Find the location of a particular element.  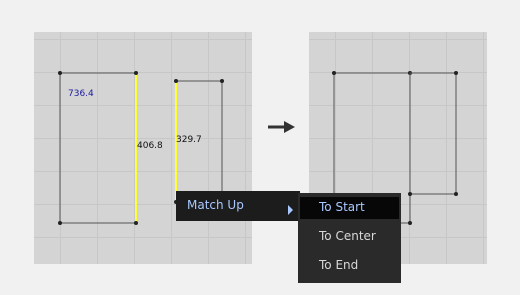

width-dimension-label: 736.4 is located at coordinates (81, 94).